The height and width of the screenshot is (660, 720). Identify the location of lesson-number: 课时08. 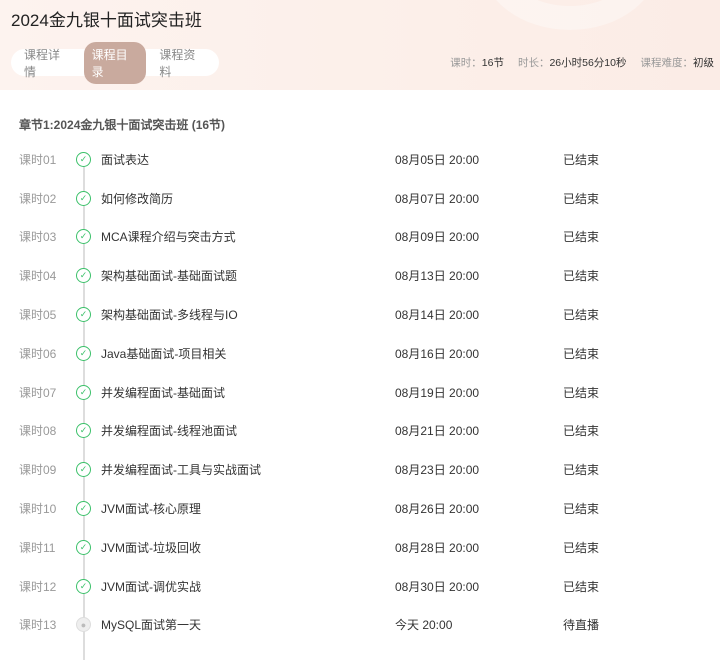
(38, 431).